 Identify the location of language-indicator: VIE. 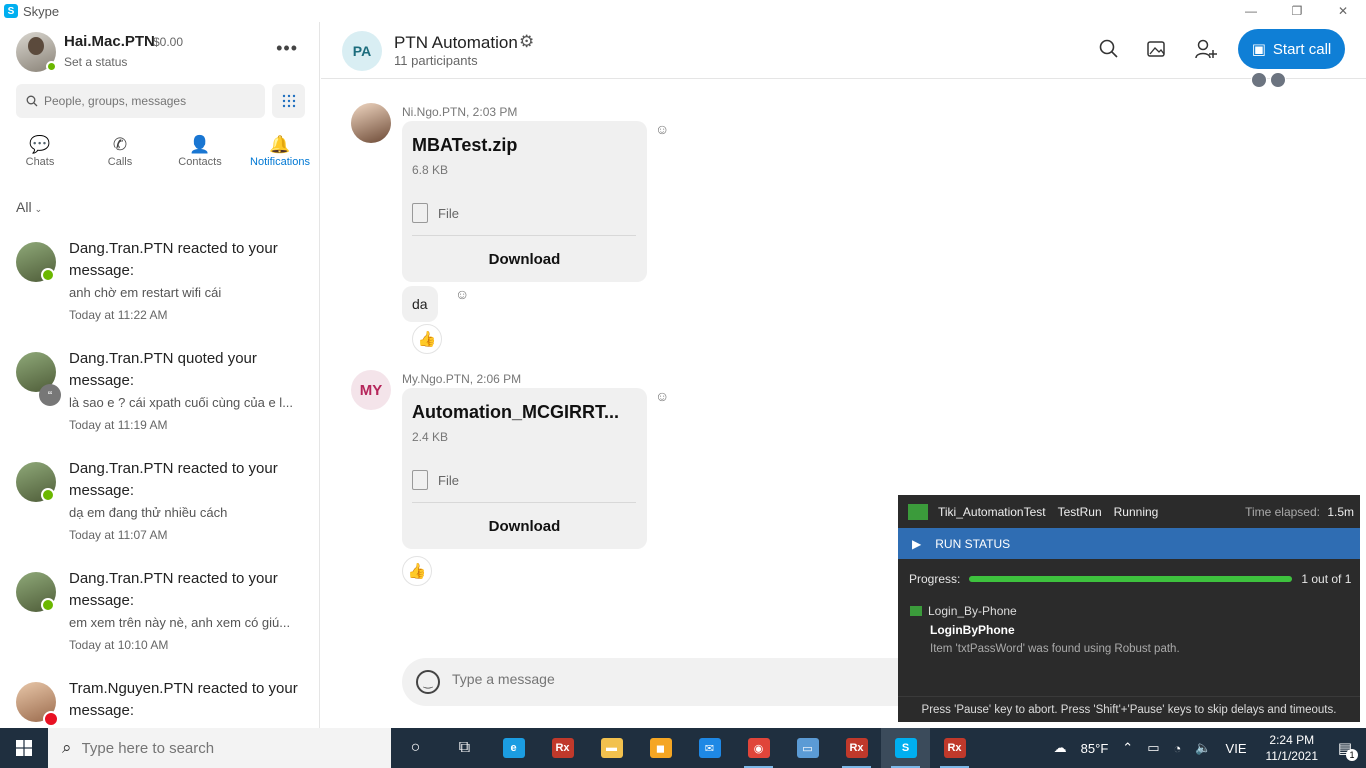
(1236, 748).